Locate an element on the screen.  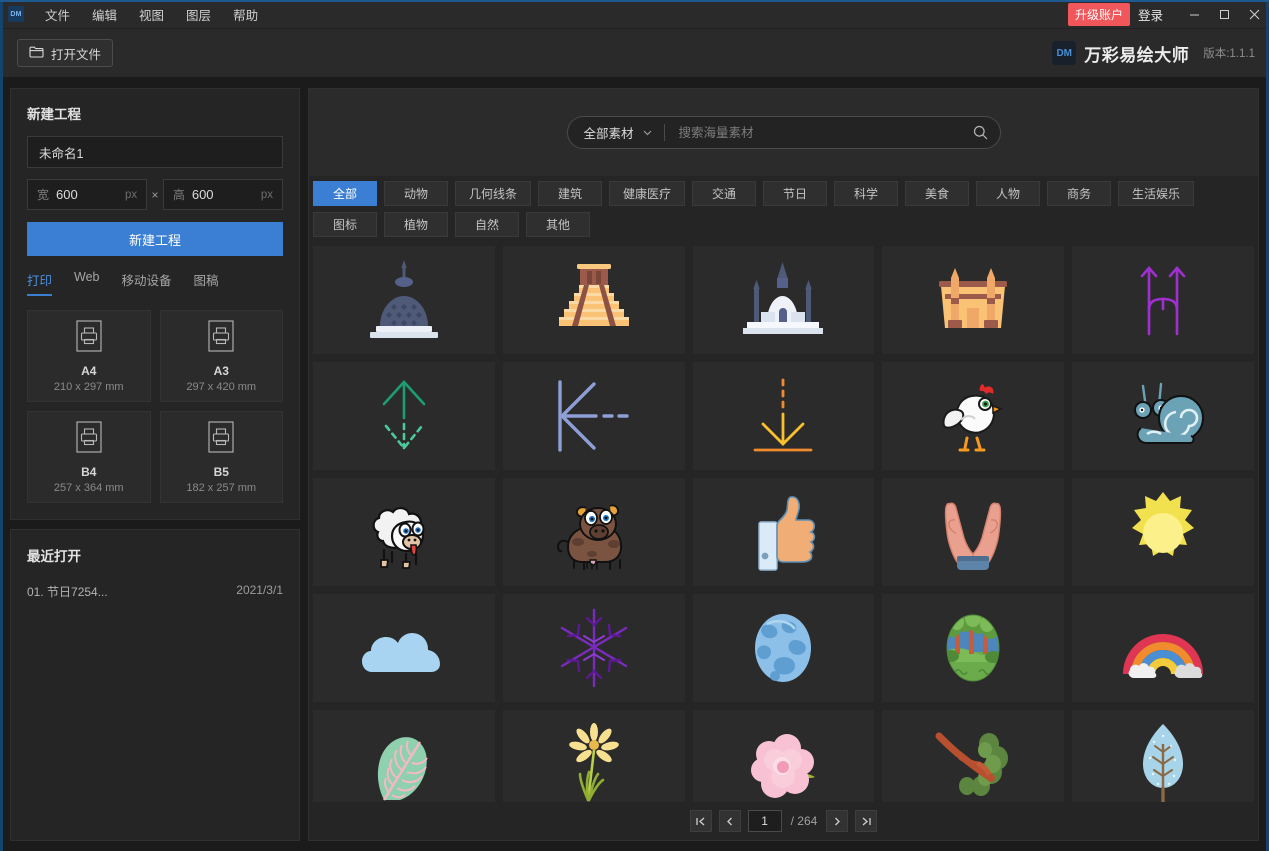
recent-file-date: 2021/3/1 is located at coordinates (259, 590).